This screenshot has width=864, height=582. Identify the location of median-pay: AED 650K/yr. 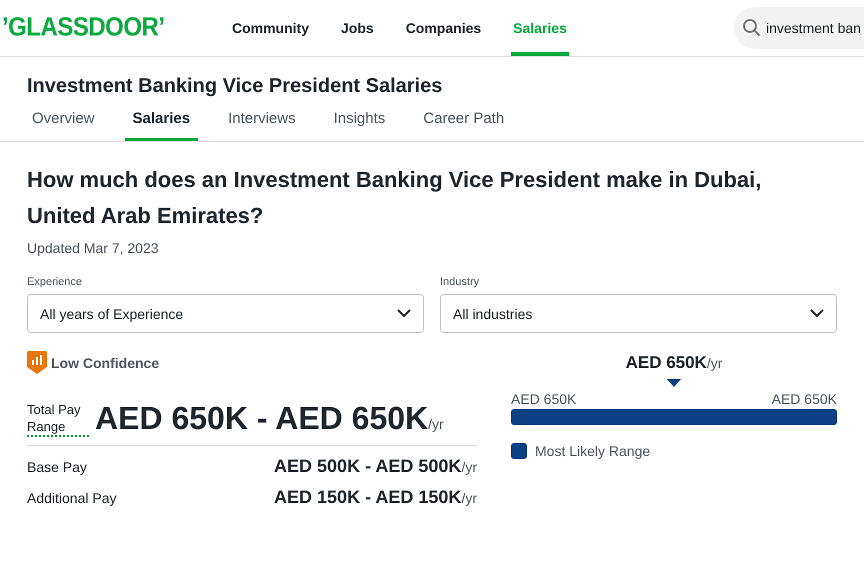
(674, 363).